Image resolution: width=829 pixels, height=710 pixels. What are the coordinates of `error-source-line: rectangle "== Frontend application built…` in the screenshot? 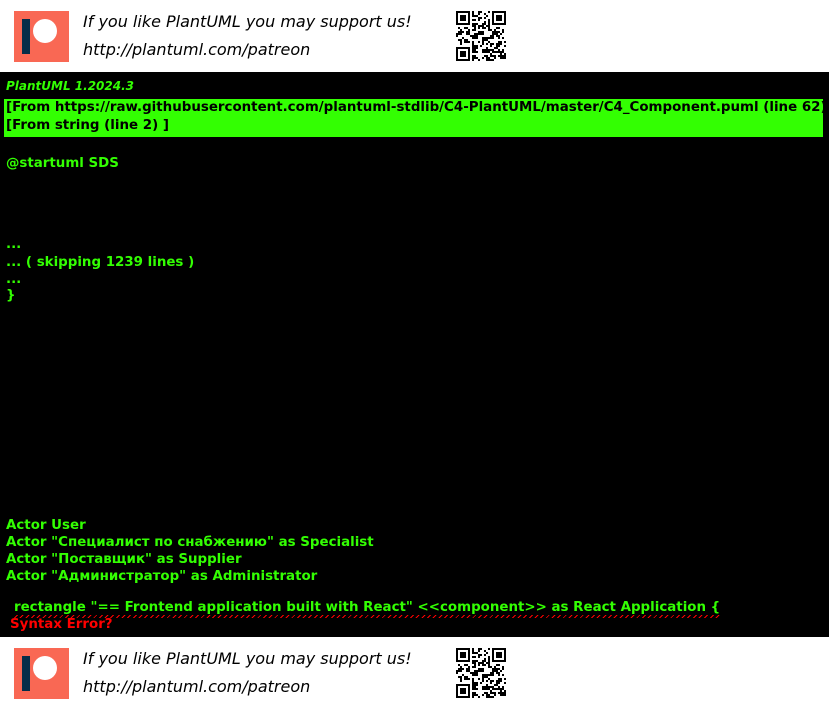 It's located at (367, 609).